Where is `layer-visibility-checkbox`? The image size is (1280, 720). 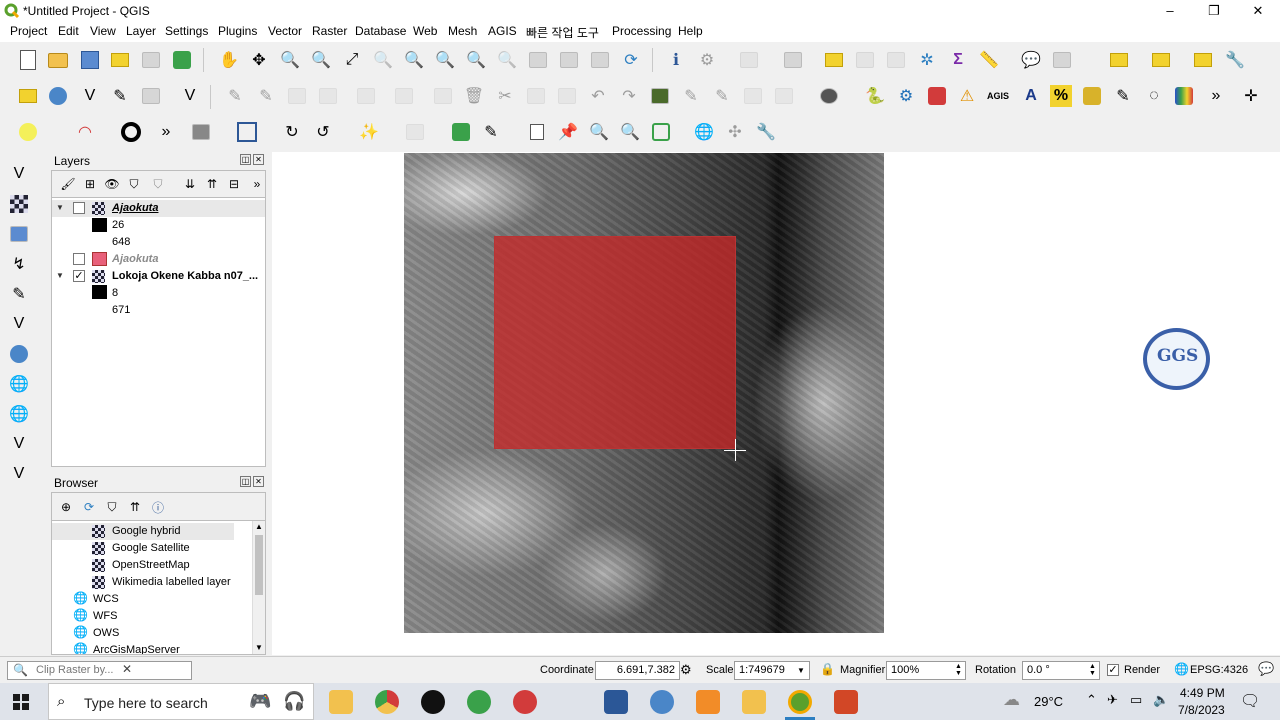 layer-visibility-checkbox is located at coordinates (79, 259).